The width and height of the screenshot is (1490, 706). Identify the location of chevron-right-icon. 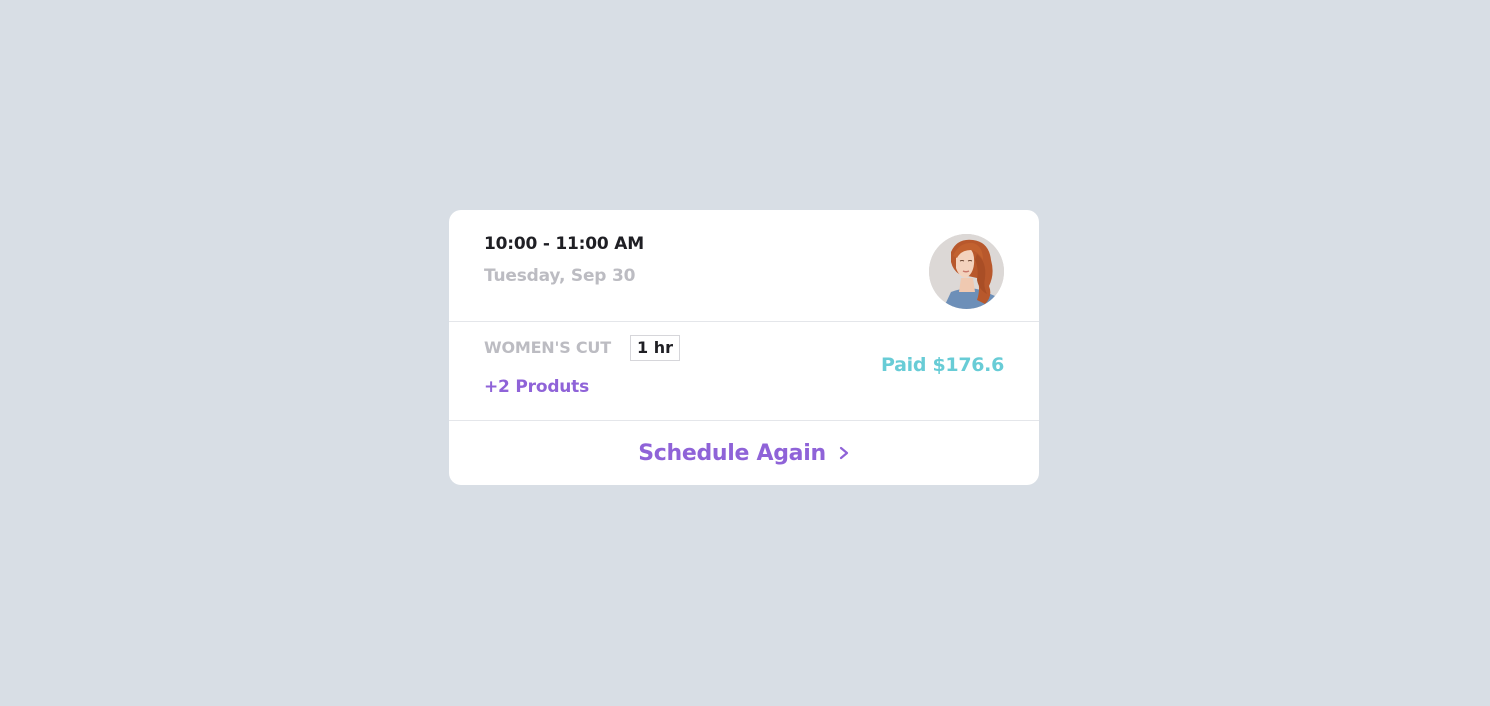
(843, 453).